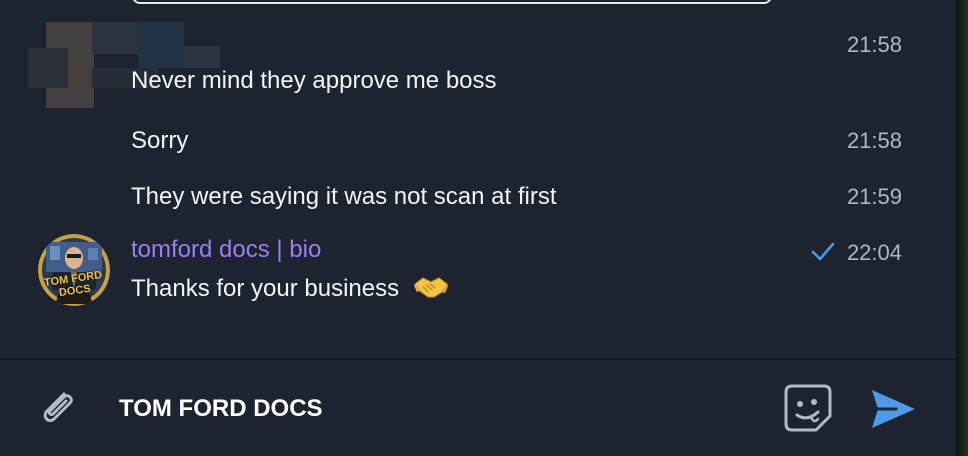 The height and width of the screenshot is (456, 968). Describe the element at coordinates (314, 80) in the screenshot. I see `message-text: Never mind they approve me boss` at that location.